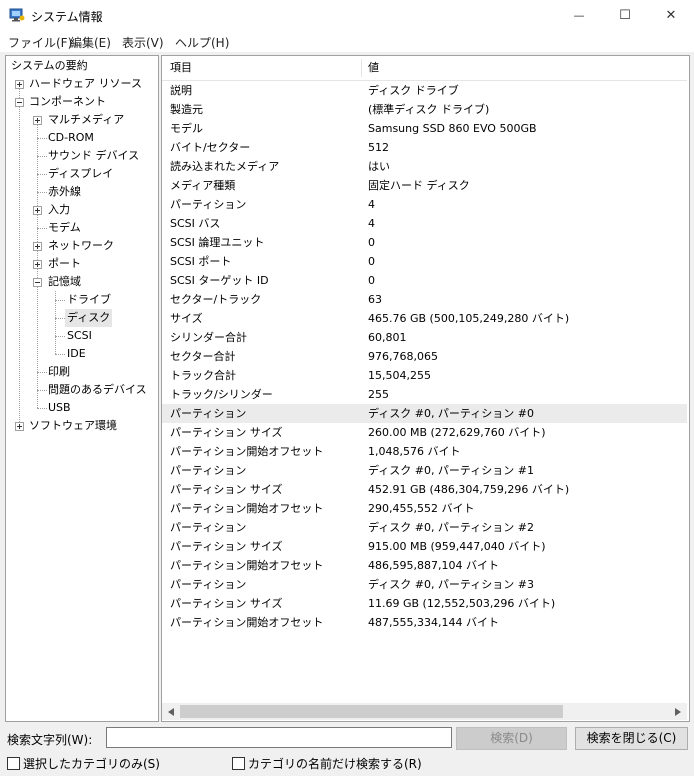 Image resolution: width=694 pixels, height=776 pixels. What do you see at coordinates (73, 426) in the screenshot?
I see `tree-item-software-environment: ソフトウェア環境` at bounding box center [73, 426].